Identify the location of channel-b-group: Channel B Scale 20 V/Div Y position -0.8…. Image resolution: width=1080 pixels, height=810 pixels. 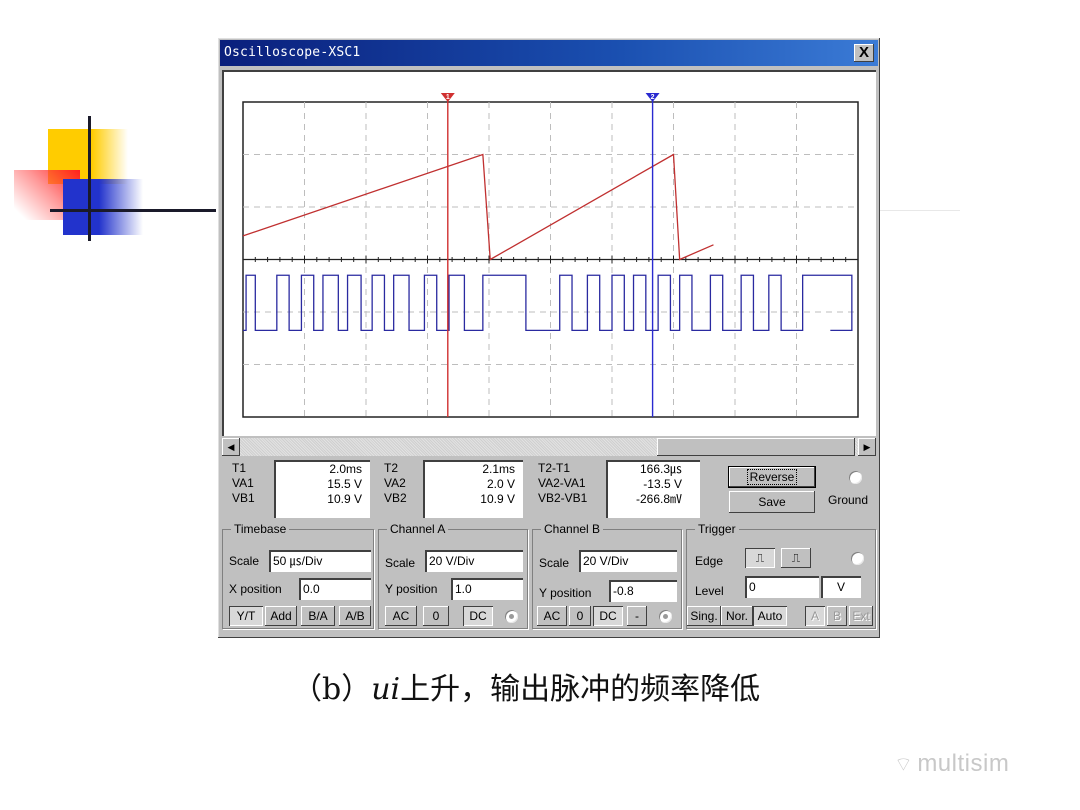
(607, 575).